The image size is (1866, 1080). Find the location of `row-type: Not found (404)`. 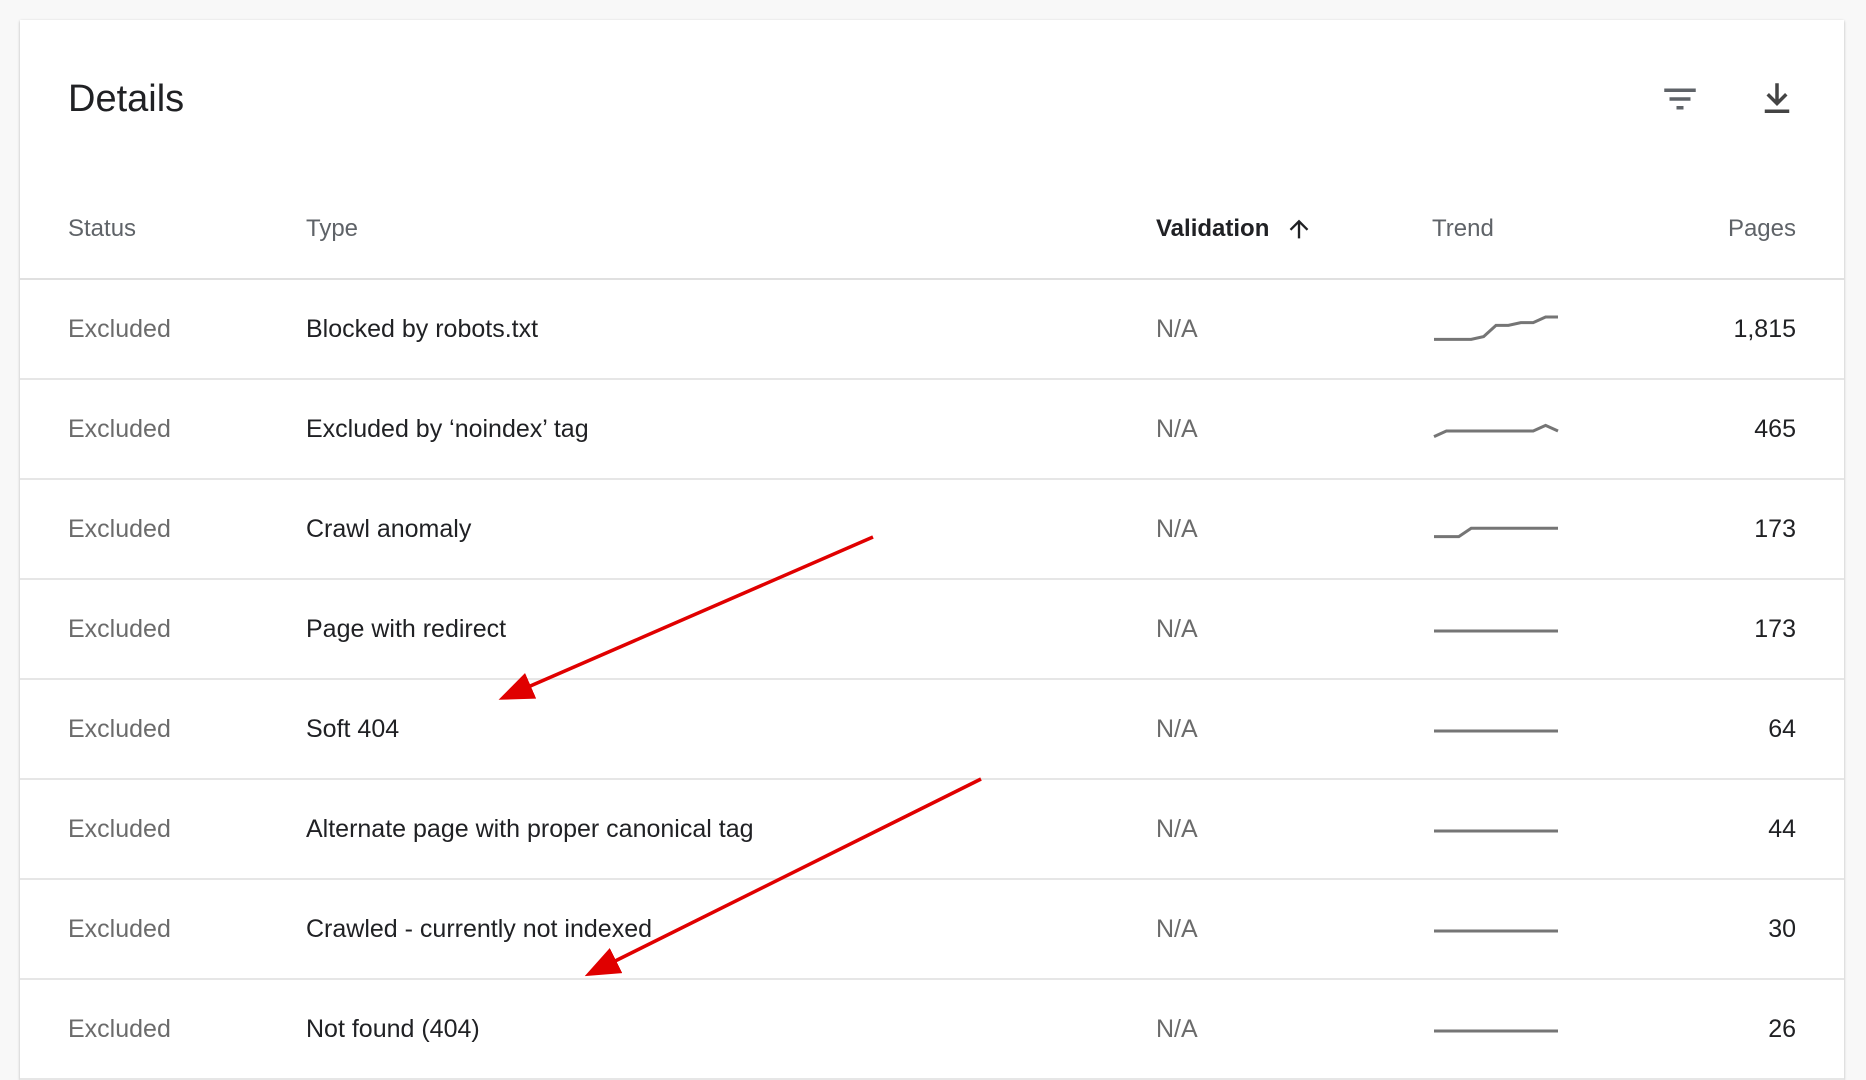

row-type: Not found (404) is located at coordinates (393, 1028).